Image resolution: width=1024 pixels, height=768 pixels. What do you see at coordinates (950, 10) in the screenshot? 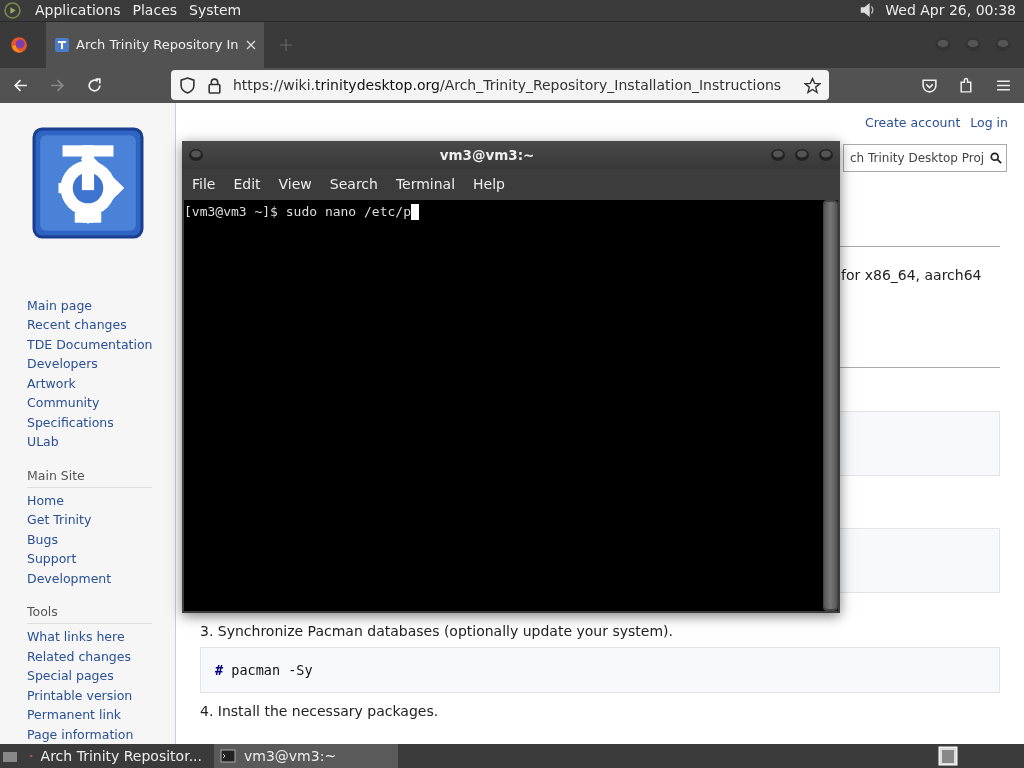
I see `clock: Wed Apr 26, 00:38` at bounding box center [950, 10].